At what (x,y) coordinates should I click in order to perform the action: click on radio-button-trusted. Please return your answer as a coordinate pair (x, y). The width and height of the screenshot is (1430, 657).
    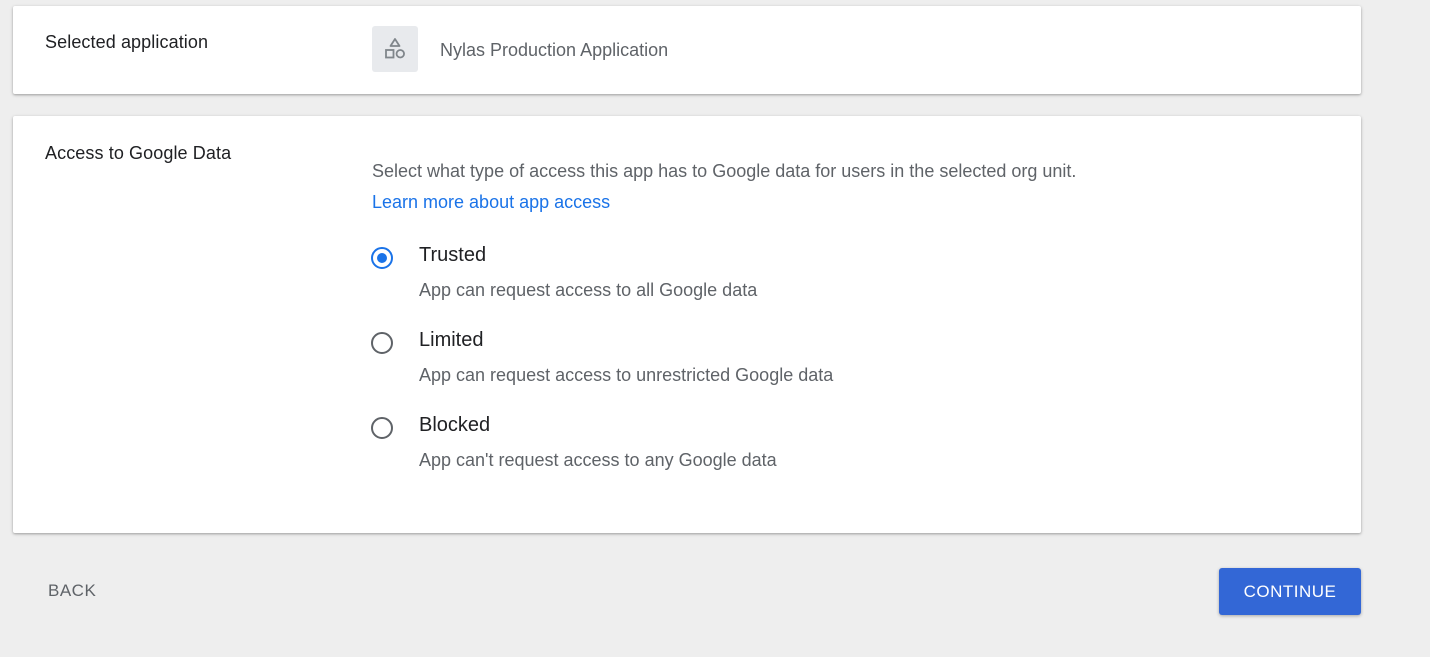
    Looking at the image, I should click on (382, 258).